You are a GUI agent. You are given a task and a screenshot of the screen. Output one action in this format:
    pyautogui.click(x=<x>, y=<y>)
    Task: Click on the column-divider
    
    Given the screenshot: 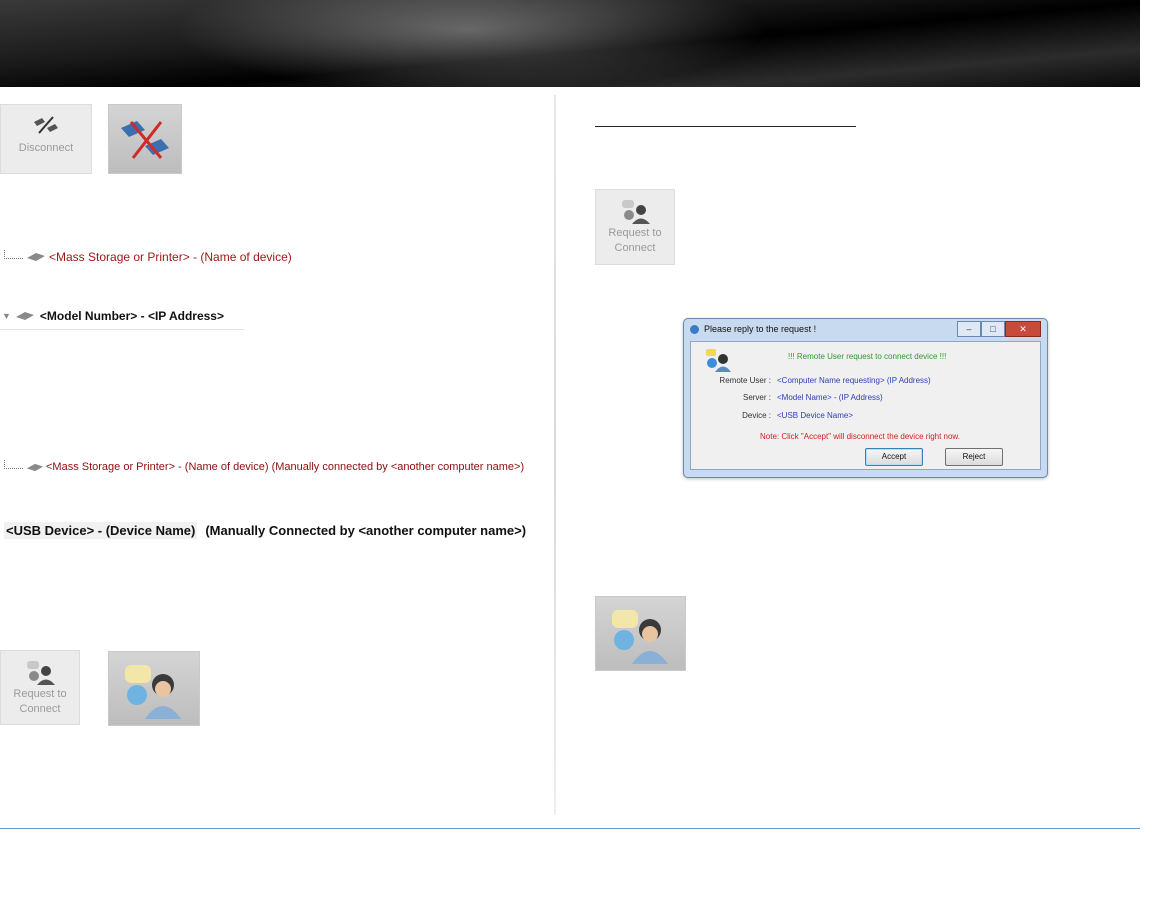 What is the action you would take?
    pyautogui.click(x=555, y=455)
    